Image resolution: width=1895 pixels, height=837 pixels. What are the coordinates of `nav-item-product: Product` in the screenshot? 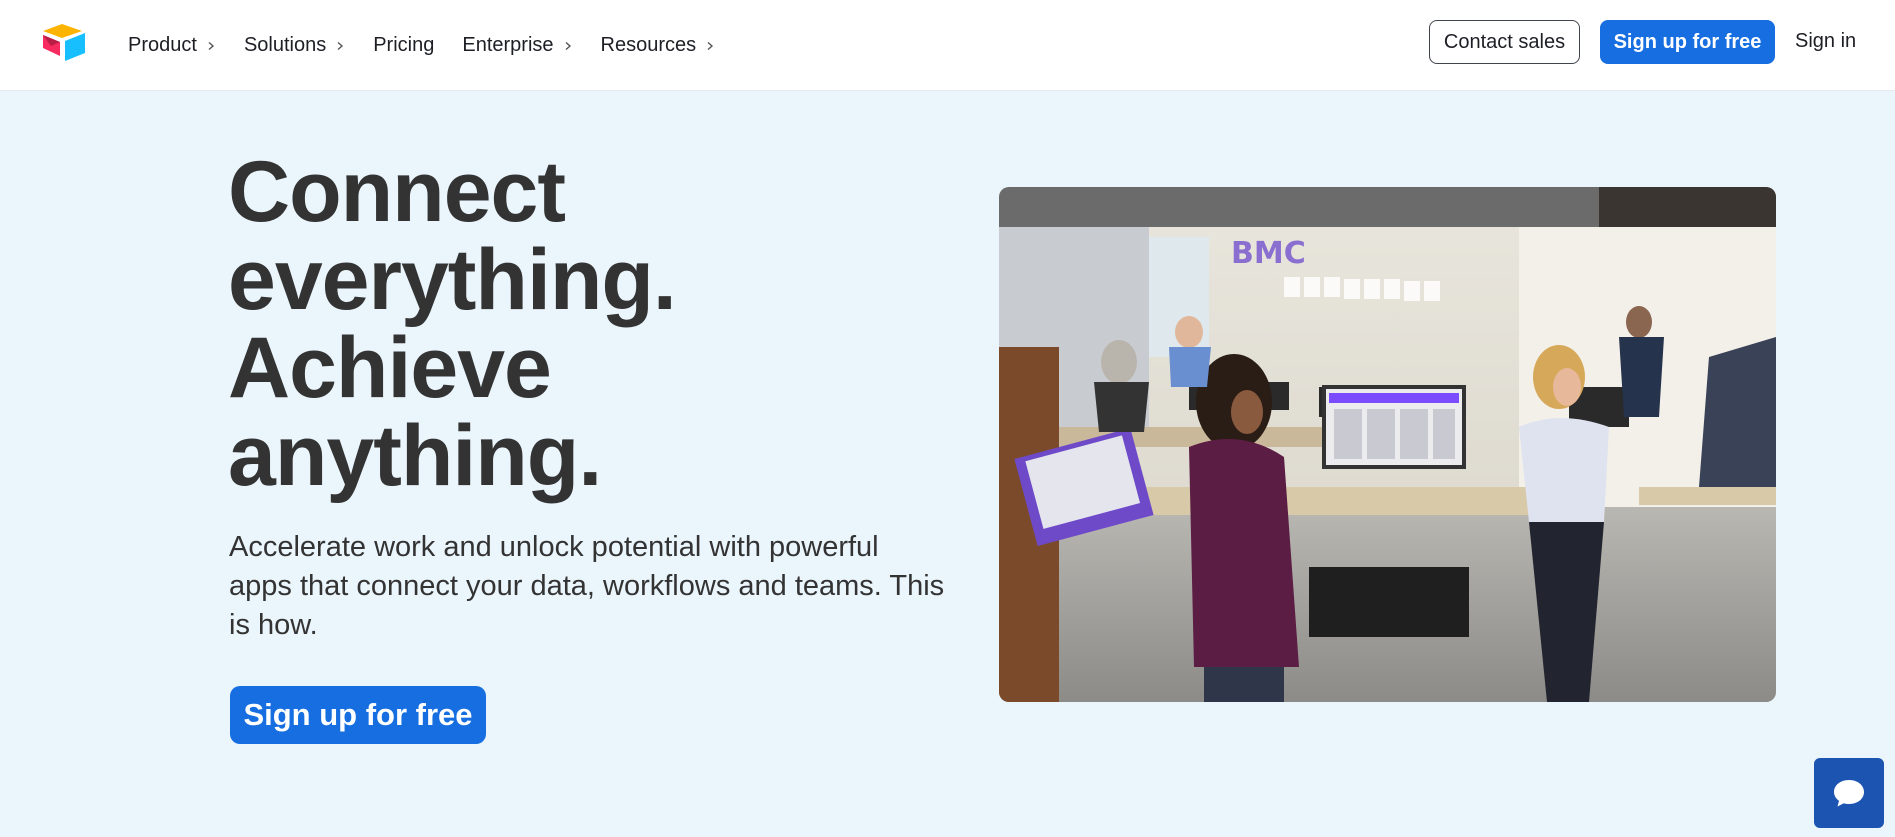 It's located at (172, 45).